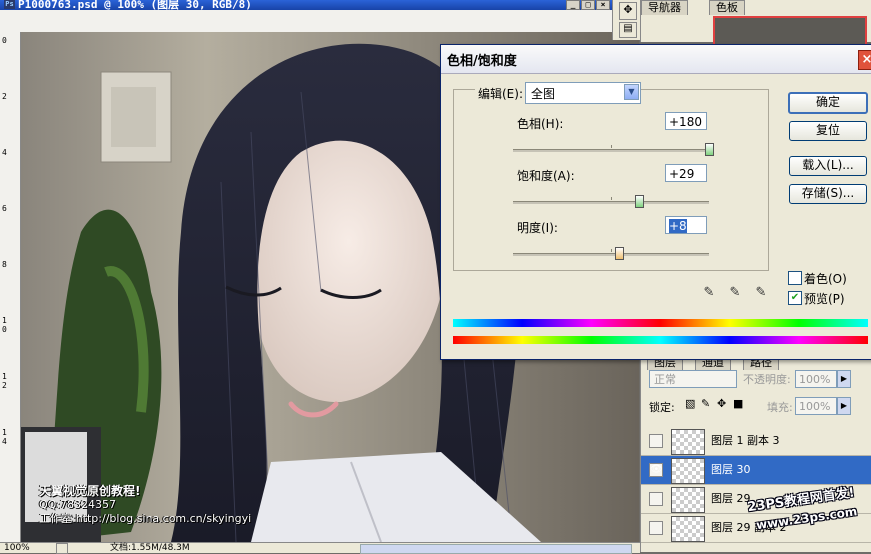 This screenshot has width=871, height=554. What do you see at coordinates (664, 7) in the screenshot?
I see `tab-navigator: 导航器` at bounding box center [664, 7].